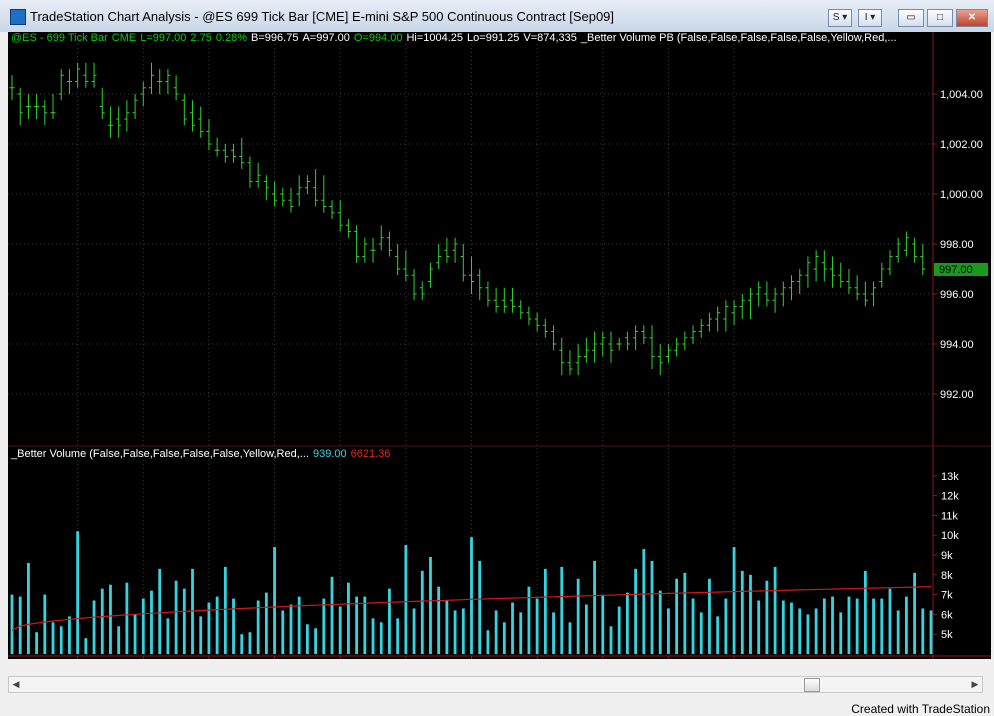 The width and height of the screenshot is (994, 716). I want to click on price-axis-label: 998.00, so click(957, 245).